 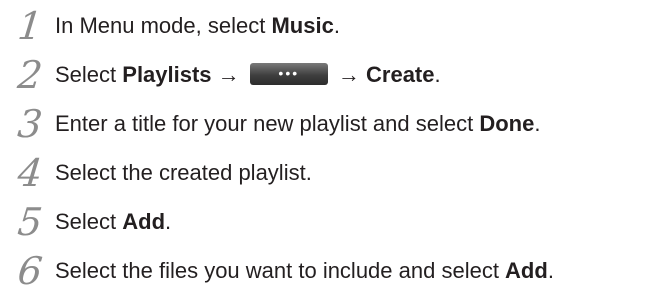 What do you see at coordinates (30, 222) in the screenshot?
I see `step-number: 5` at bounding box center [30, 222].